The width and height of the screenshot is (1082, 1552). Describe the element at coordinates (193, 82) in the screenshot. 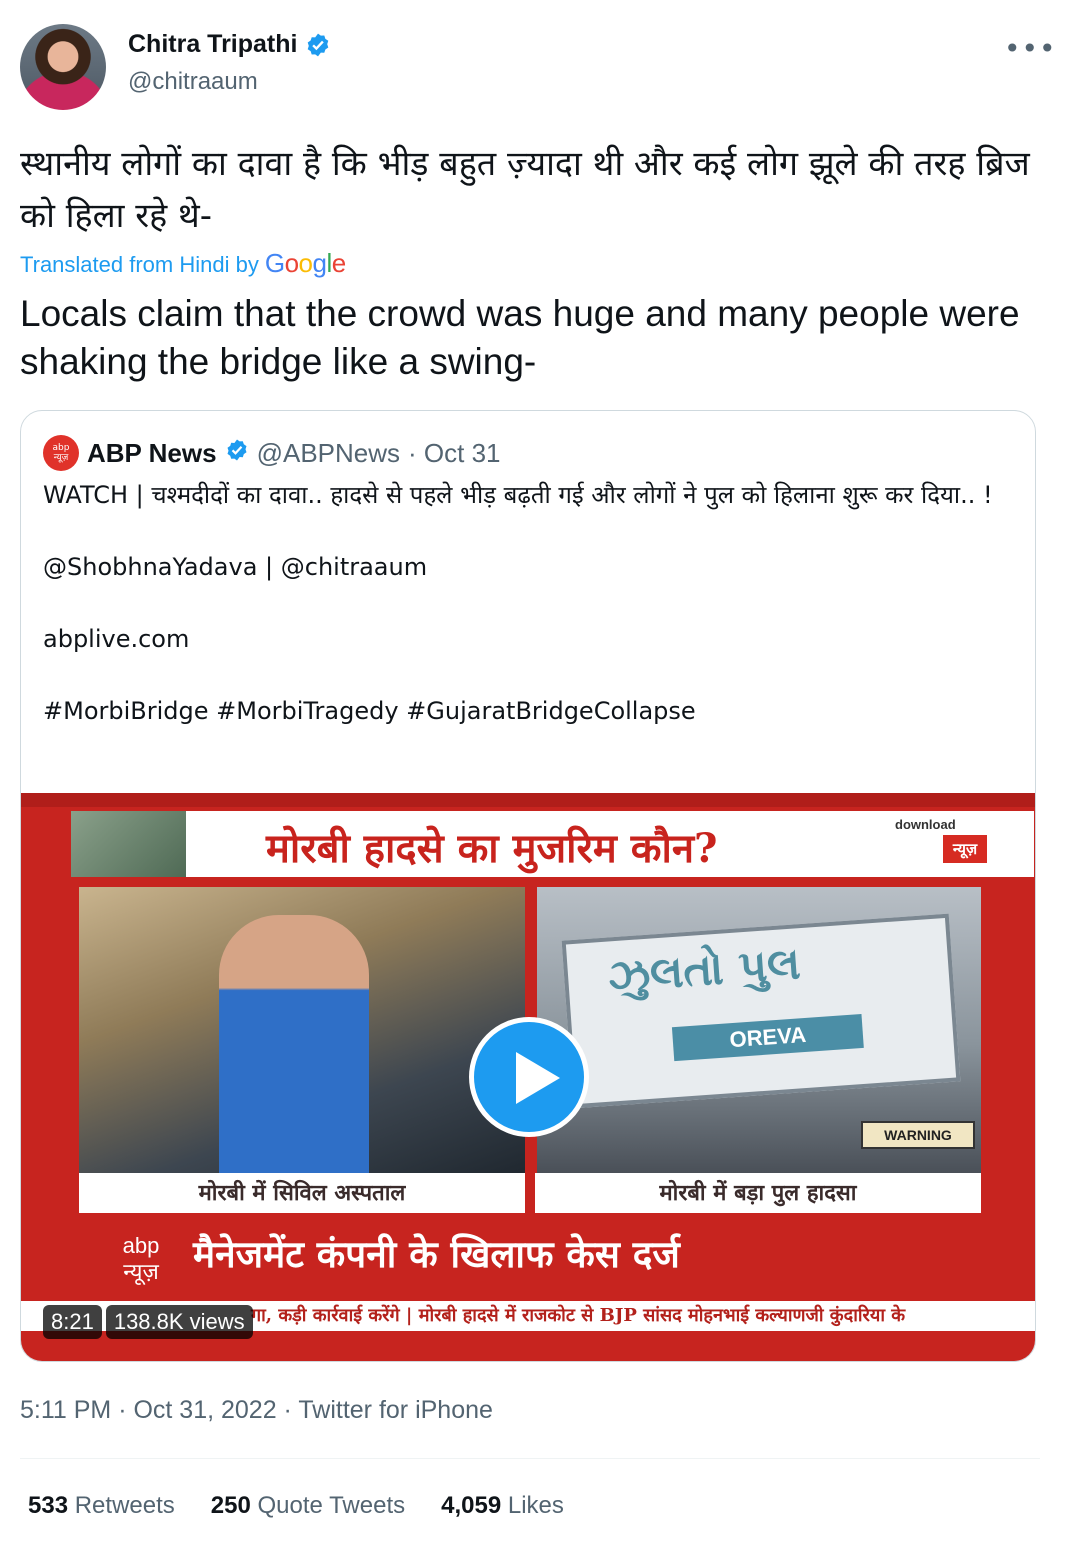

I see `author-handle: @chitraaum` at that location.